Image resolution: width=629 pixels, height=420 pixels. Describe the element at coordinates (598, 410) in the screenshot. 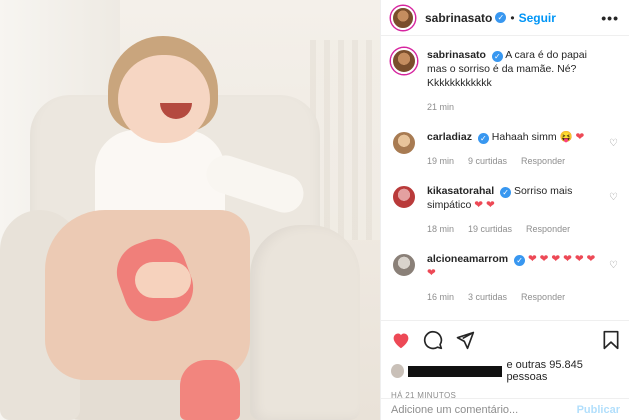

I see `publish-button: Publicar` at that location.